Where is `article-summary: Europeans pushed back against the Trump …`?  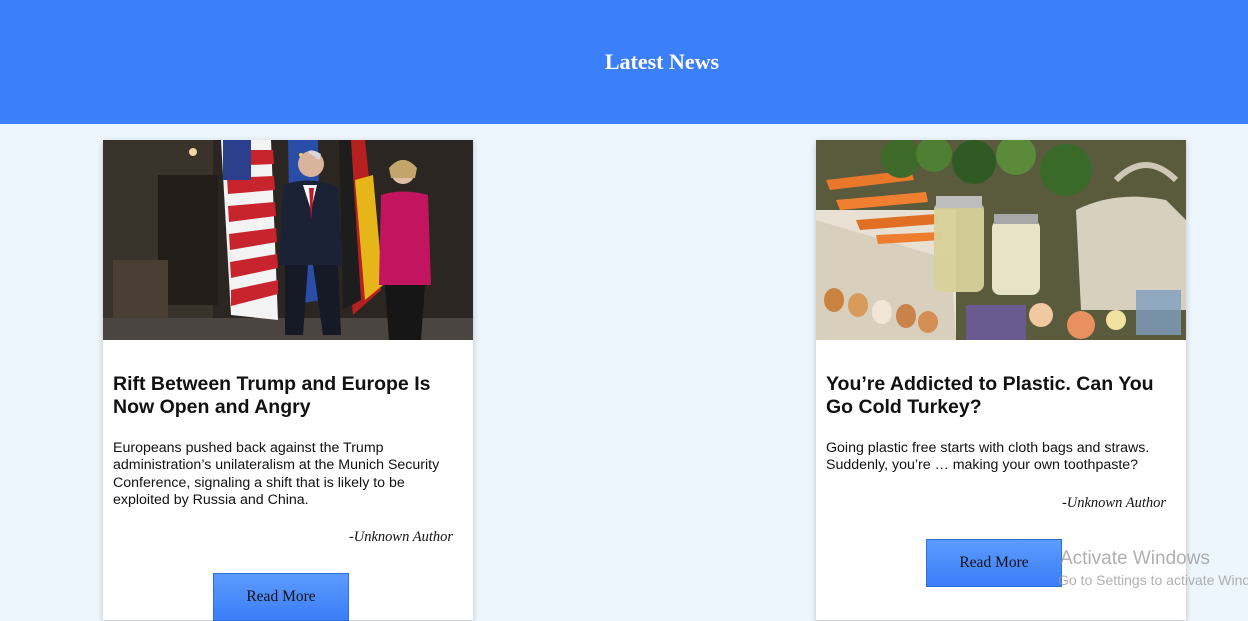 article-summary: Europeans pushed back against the Trump … is located at coordinates (276, 474).